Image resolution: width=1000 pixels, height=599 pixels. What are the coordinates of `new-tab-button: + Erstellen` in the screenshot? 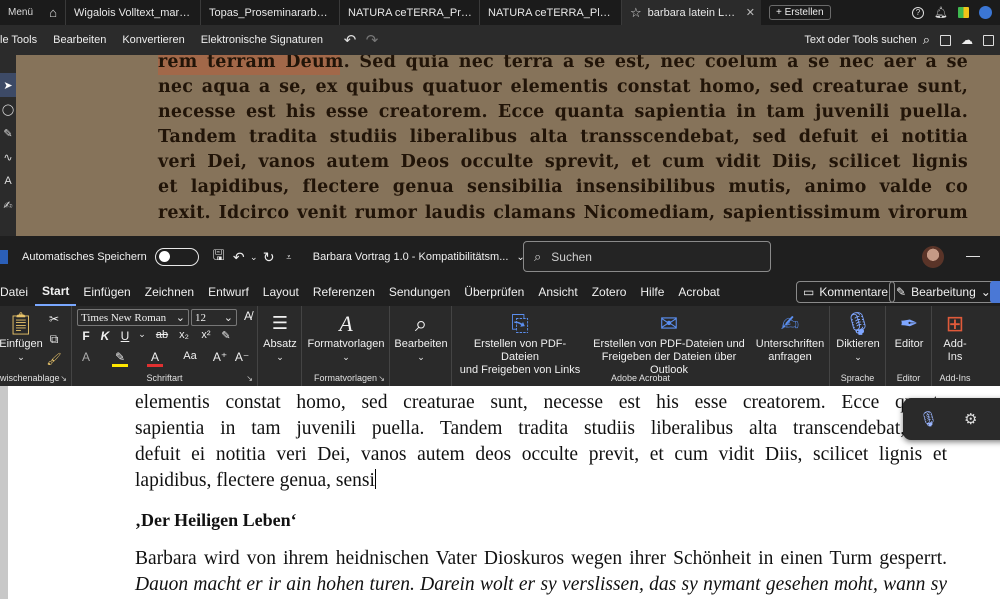 It's located at (800, 12).